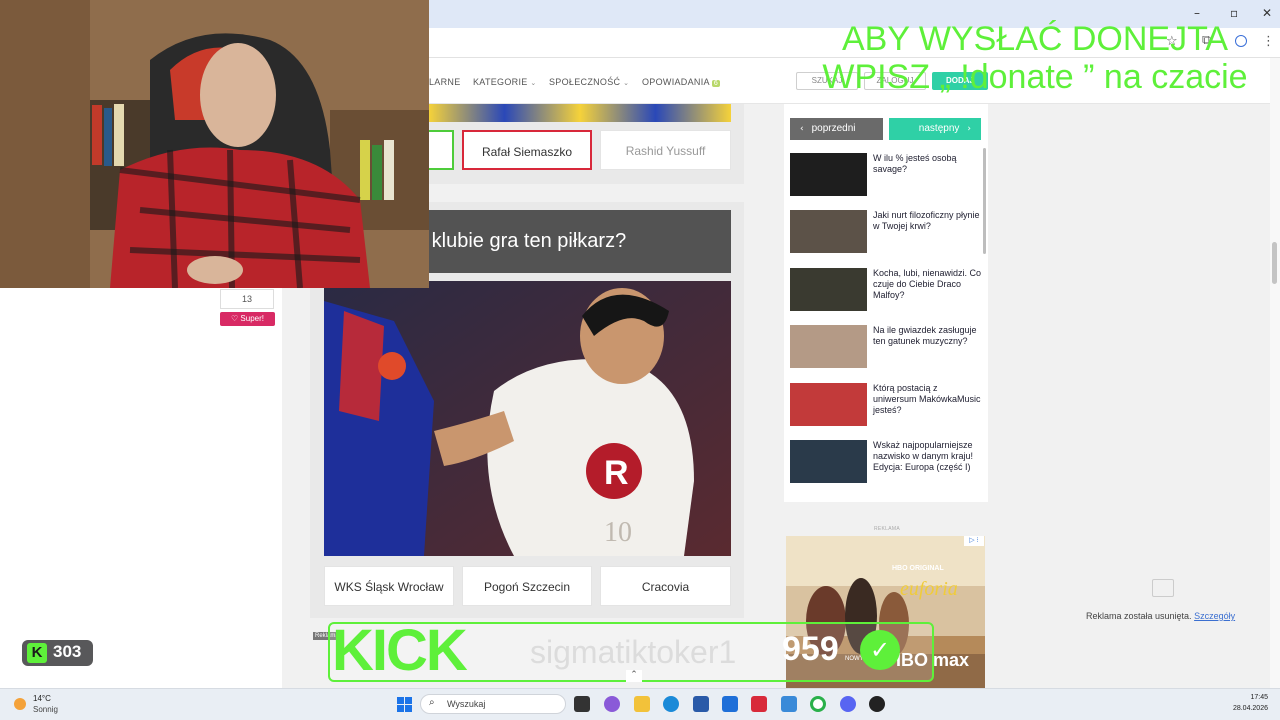  Describe the element at coordinates (877, 704) in the screenshot. I see `obs-icon` at that location.